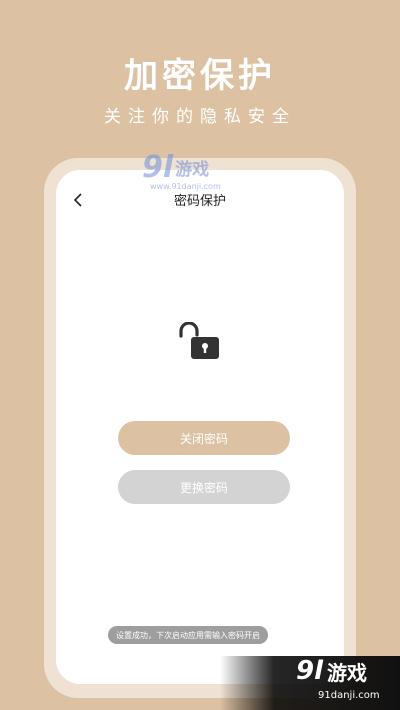  Describe the element at coordinates (204, 438) in the screenshot. I see `close-password-button: 关闭密码` at that location.